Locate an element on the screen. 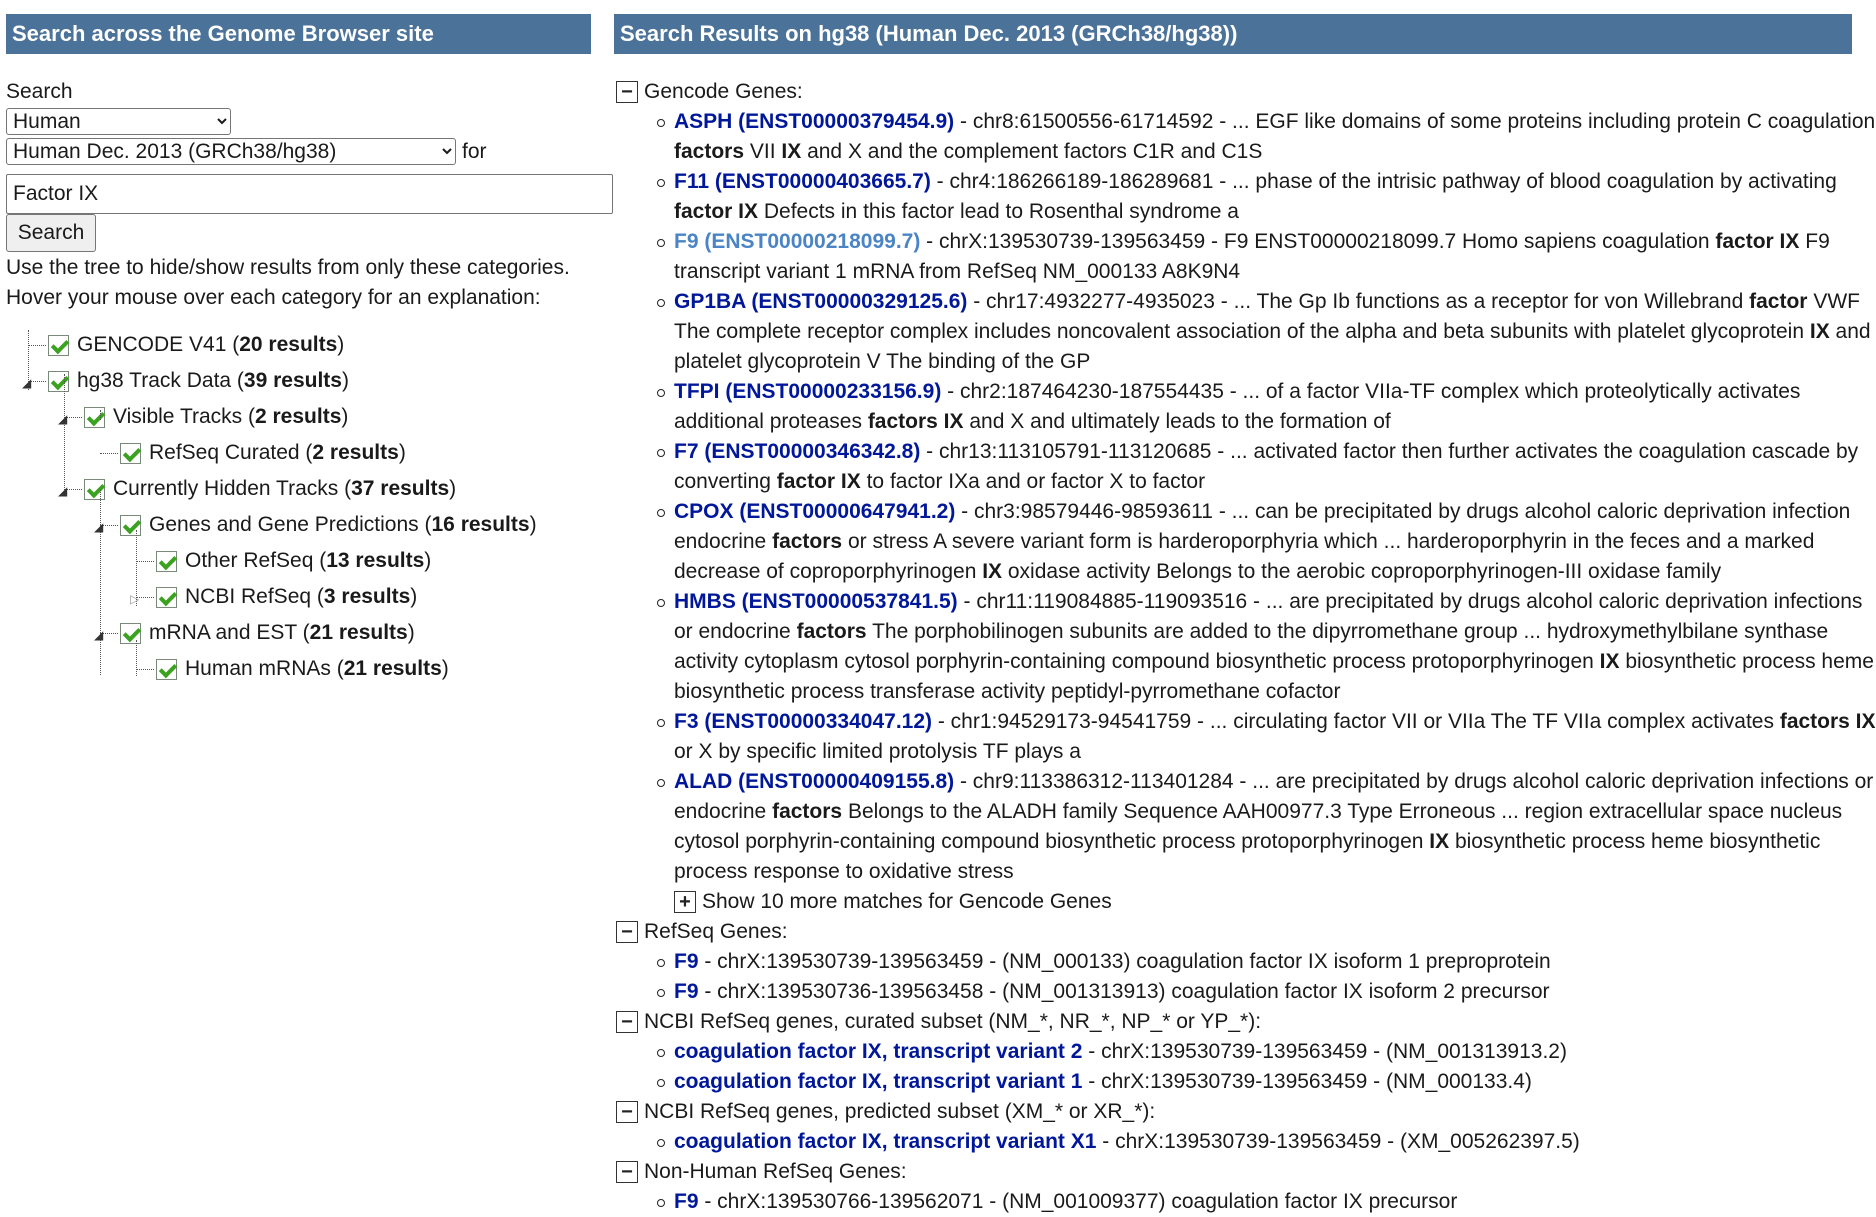  tree-node: mRNA and EST (21 results) is located at coordinates (267, 633).